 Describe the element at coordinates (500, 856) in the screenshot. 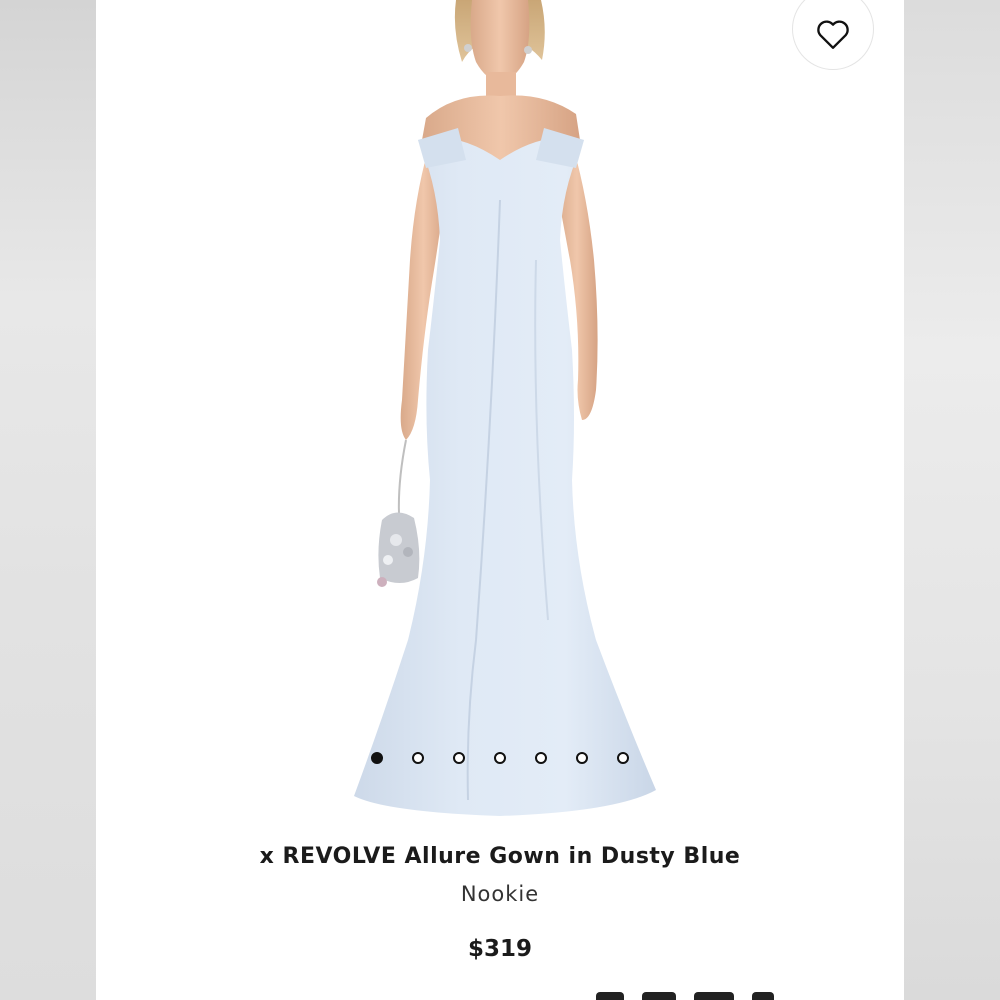

I see `product-title: x REVOLVE Allure Gown in Dusty Blue` at that location.